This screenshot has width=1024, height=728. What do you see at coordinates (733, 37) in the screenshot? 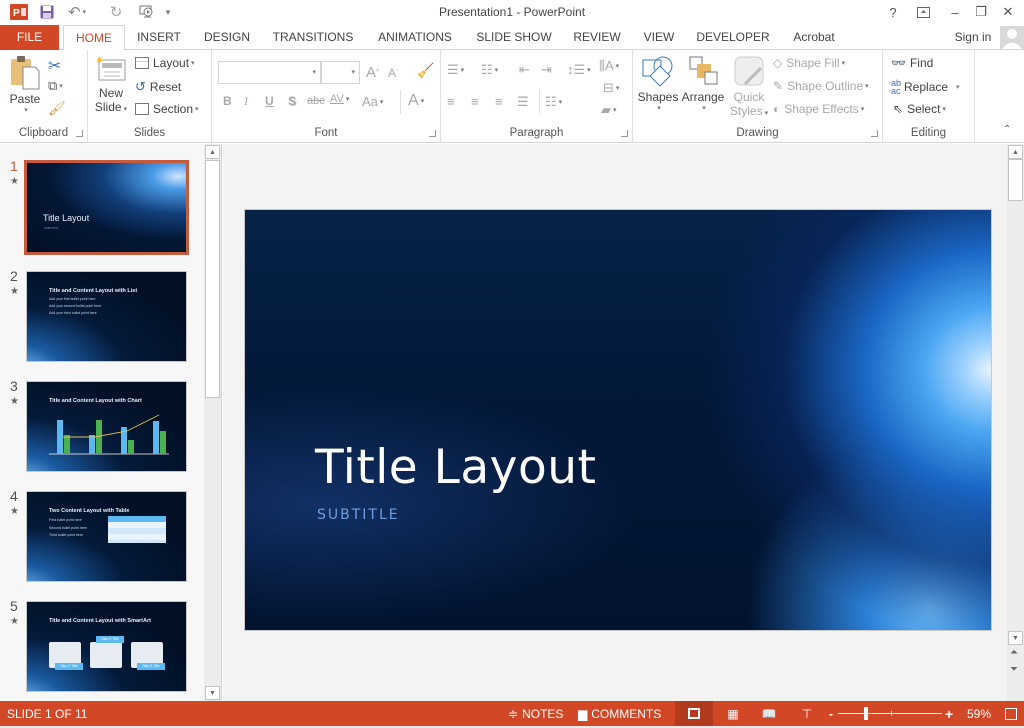
I see `tab-developer: DEVELOPER` at bounding box center [733, 37].